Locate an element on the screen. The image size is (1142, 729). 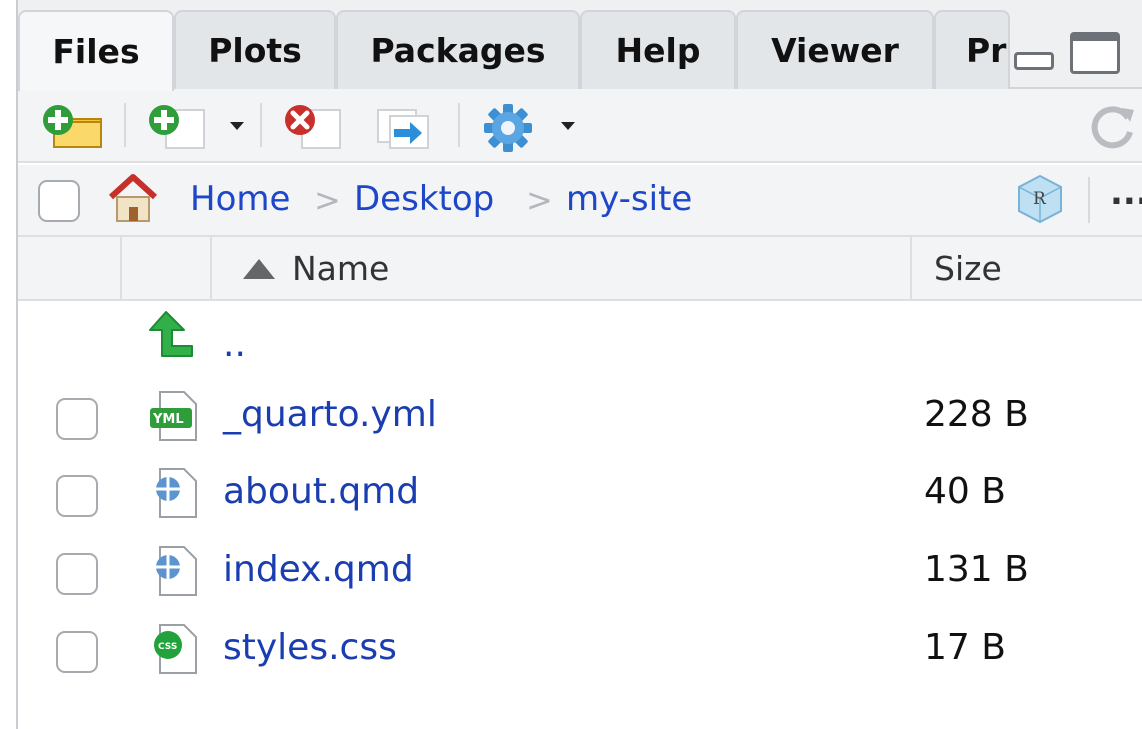
css-file-icon: CSS is located at coordinates (174, 651).